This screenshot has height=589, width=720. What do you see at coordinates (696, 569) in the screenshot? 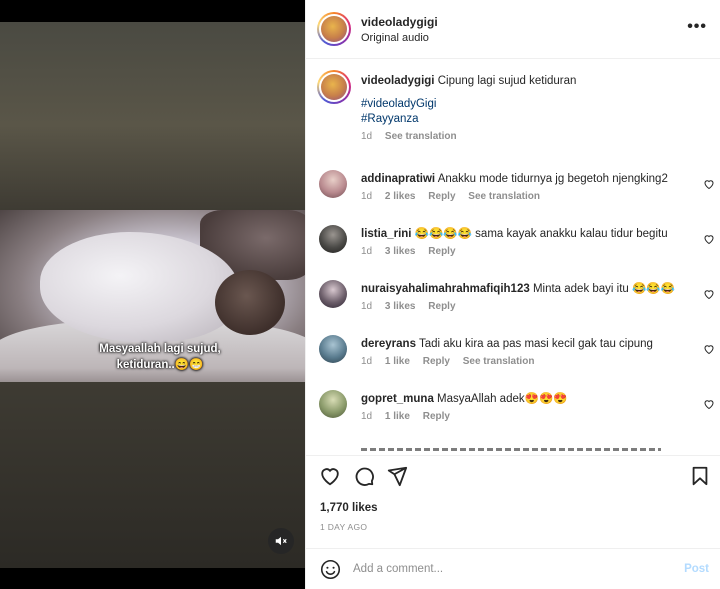
I see `post-comment-button: Post` at bounding box center [696, 569].